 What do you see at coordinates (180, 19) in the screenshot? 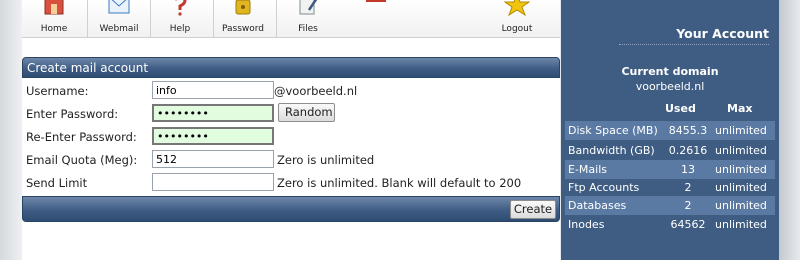
I see `toolbar-help: Help` at bounding box center [180, 19].